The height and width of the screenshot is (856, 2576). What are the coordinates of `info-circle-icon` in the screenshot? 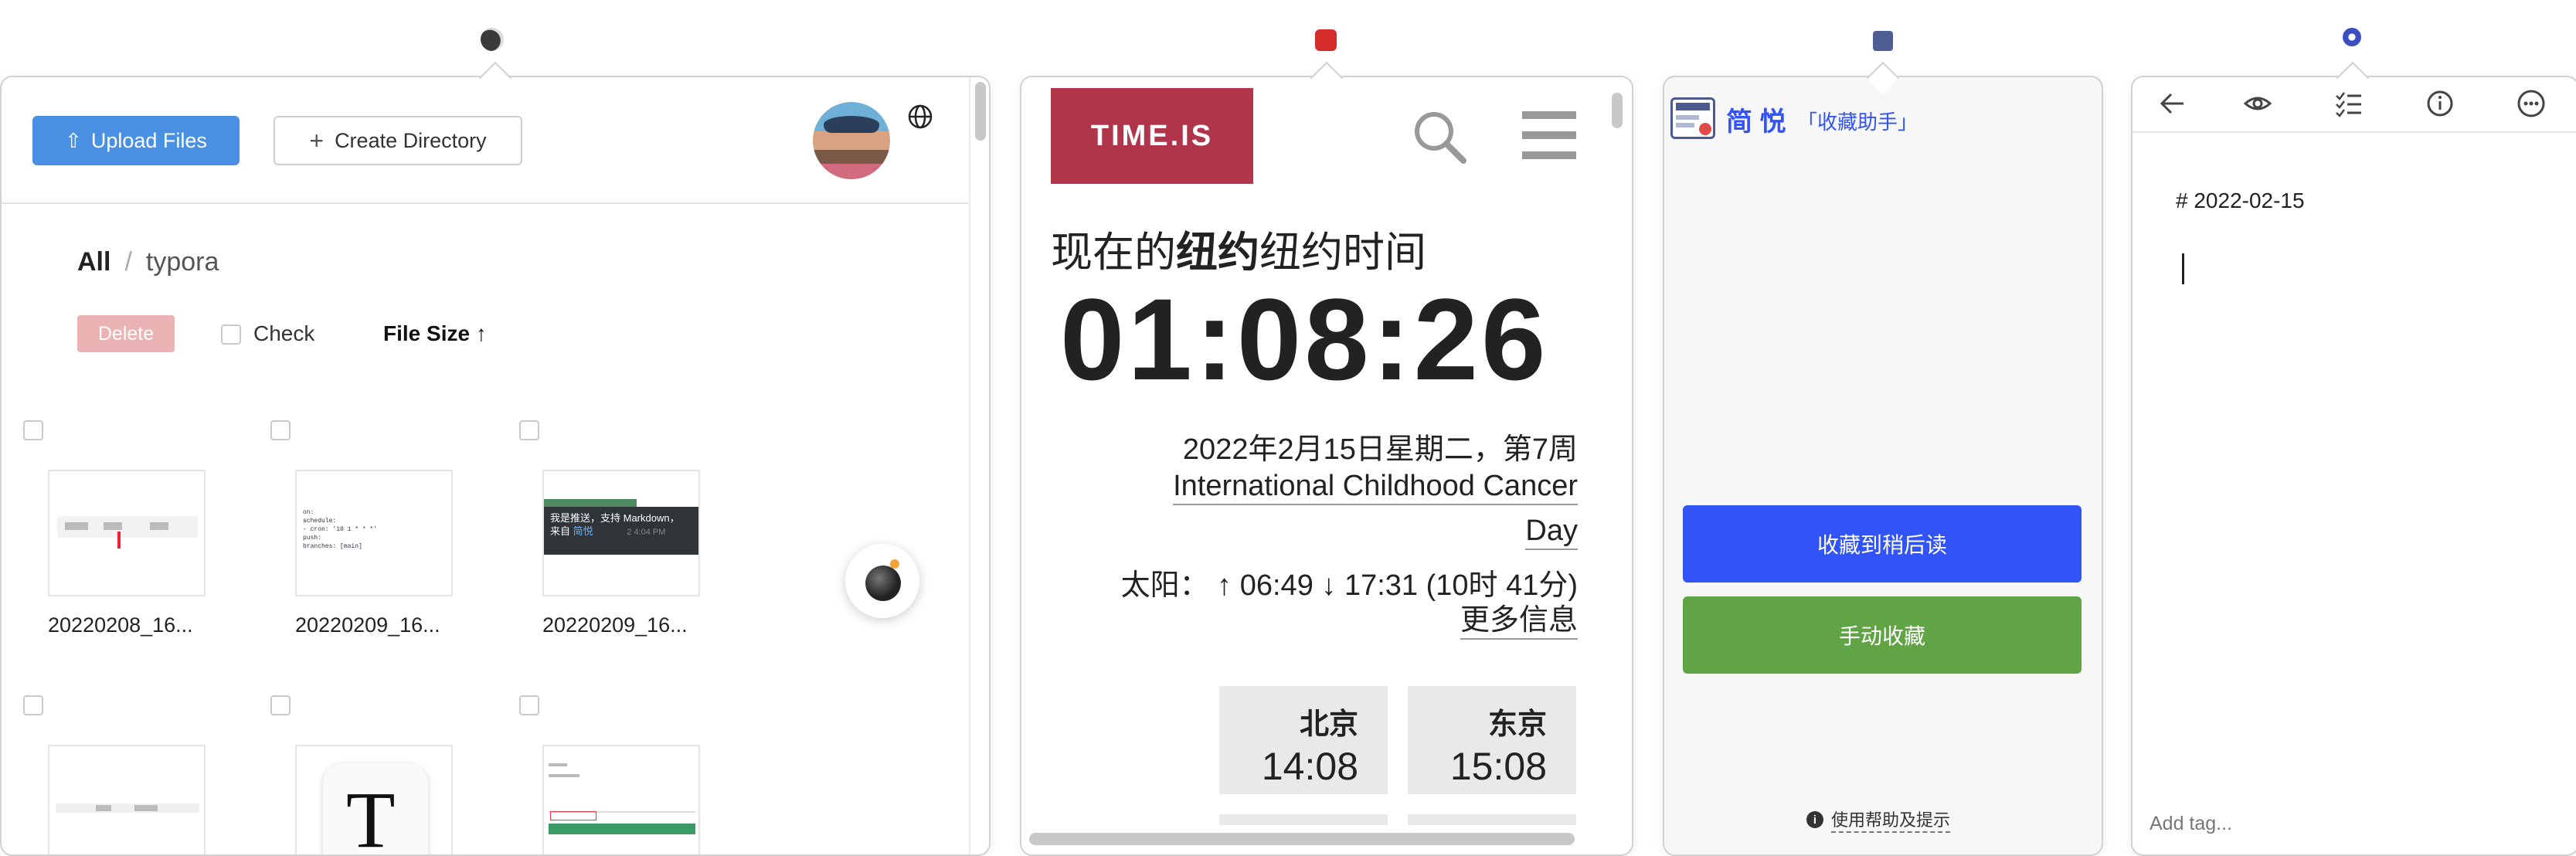 It's located at (2440, 103).